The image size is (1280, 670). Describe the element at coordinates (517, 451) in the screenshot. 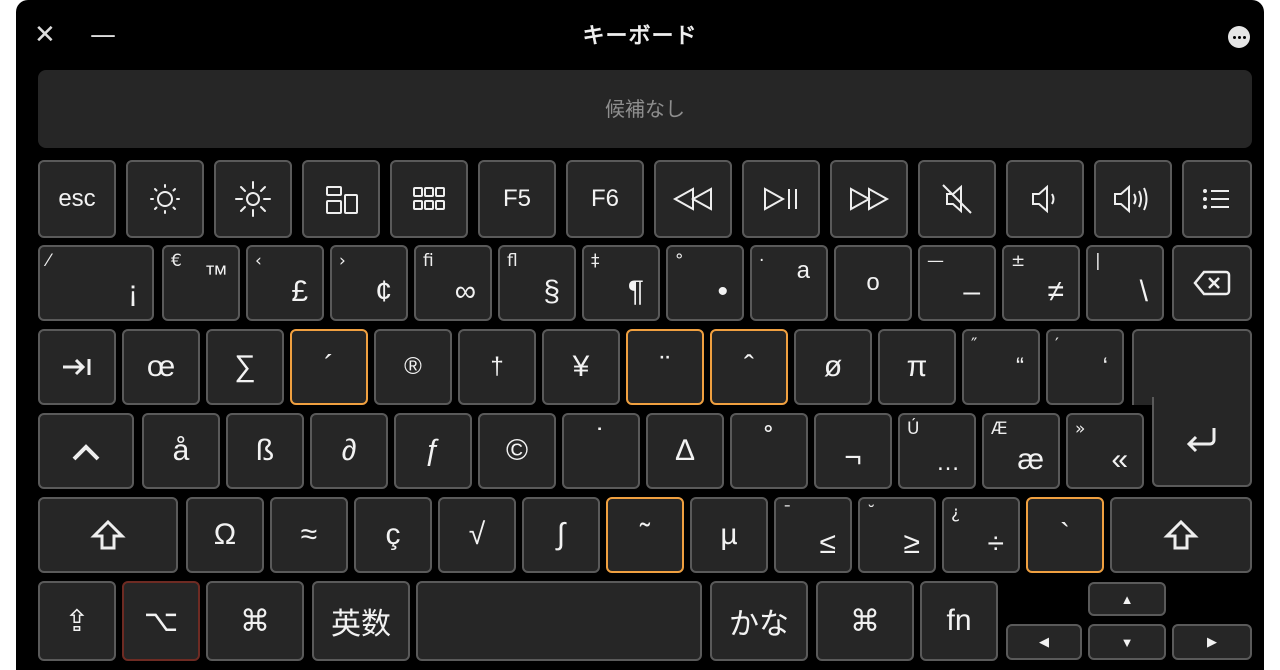

I see `key-g: ©` at that location.